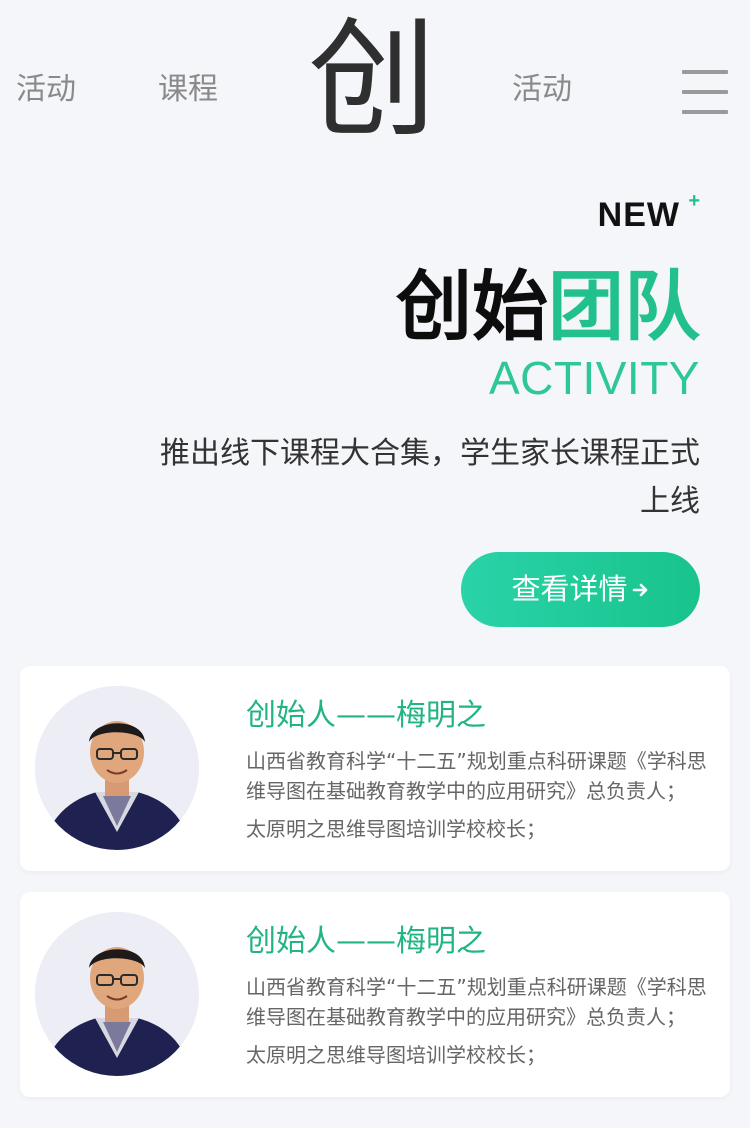  I want to click on nav-link-courses: 课程, so click(188, 90).